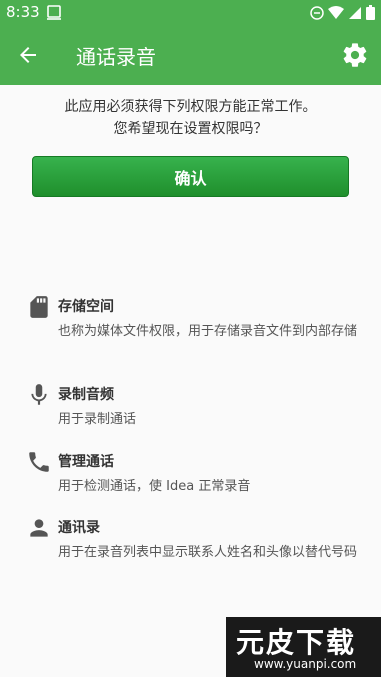 The height and width of the screenshot is (677, 381). I want to click on microphone-icon, so click(39, 395).